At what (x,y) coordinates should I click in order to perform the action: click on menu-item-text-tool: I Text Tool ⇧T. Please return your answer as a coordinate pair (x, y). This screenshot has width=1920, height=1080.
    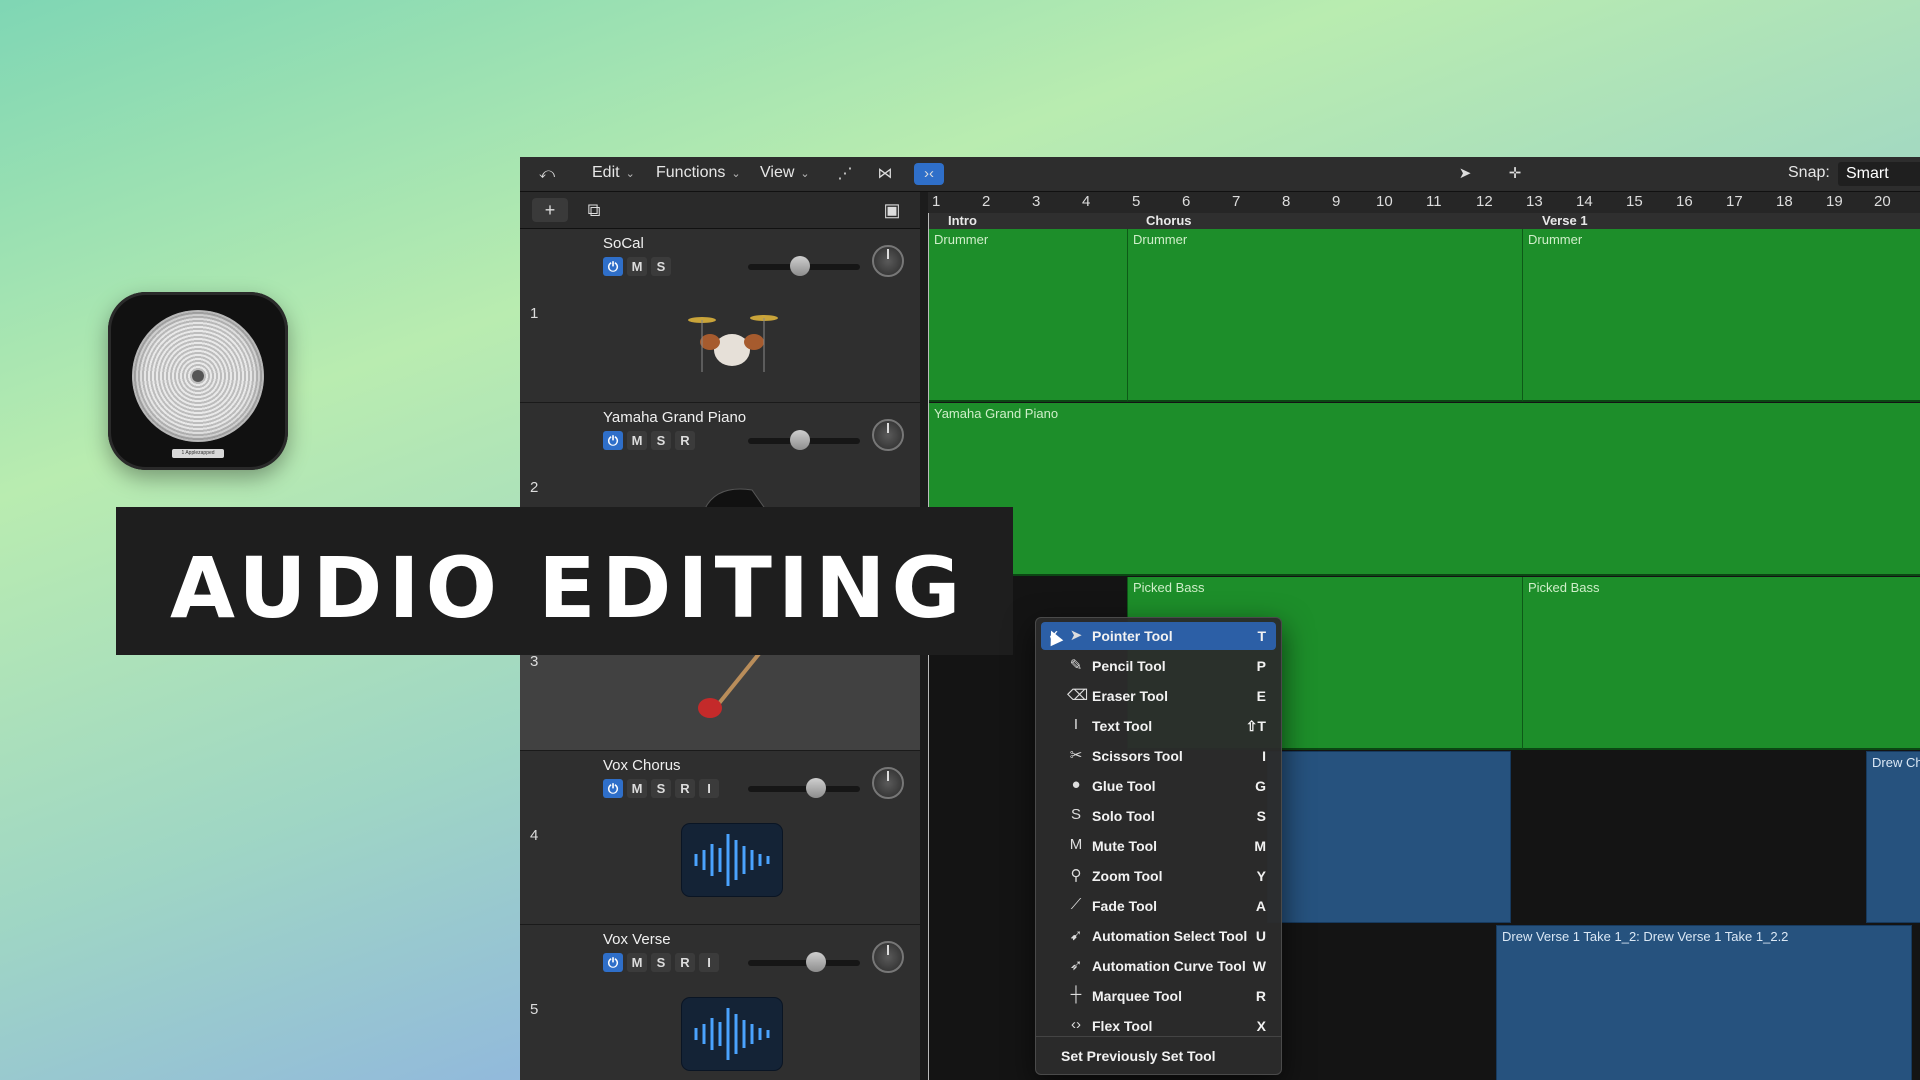
    Looking at the image, I should click on (1158, 726).